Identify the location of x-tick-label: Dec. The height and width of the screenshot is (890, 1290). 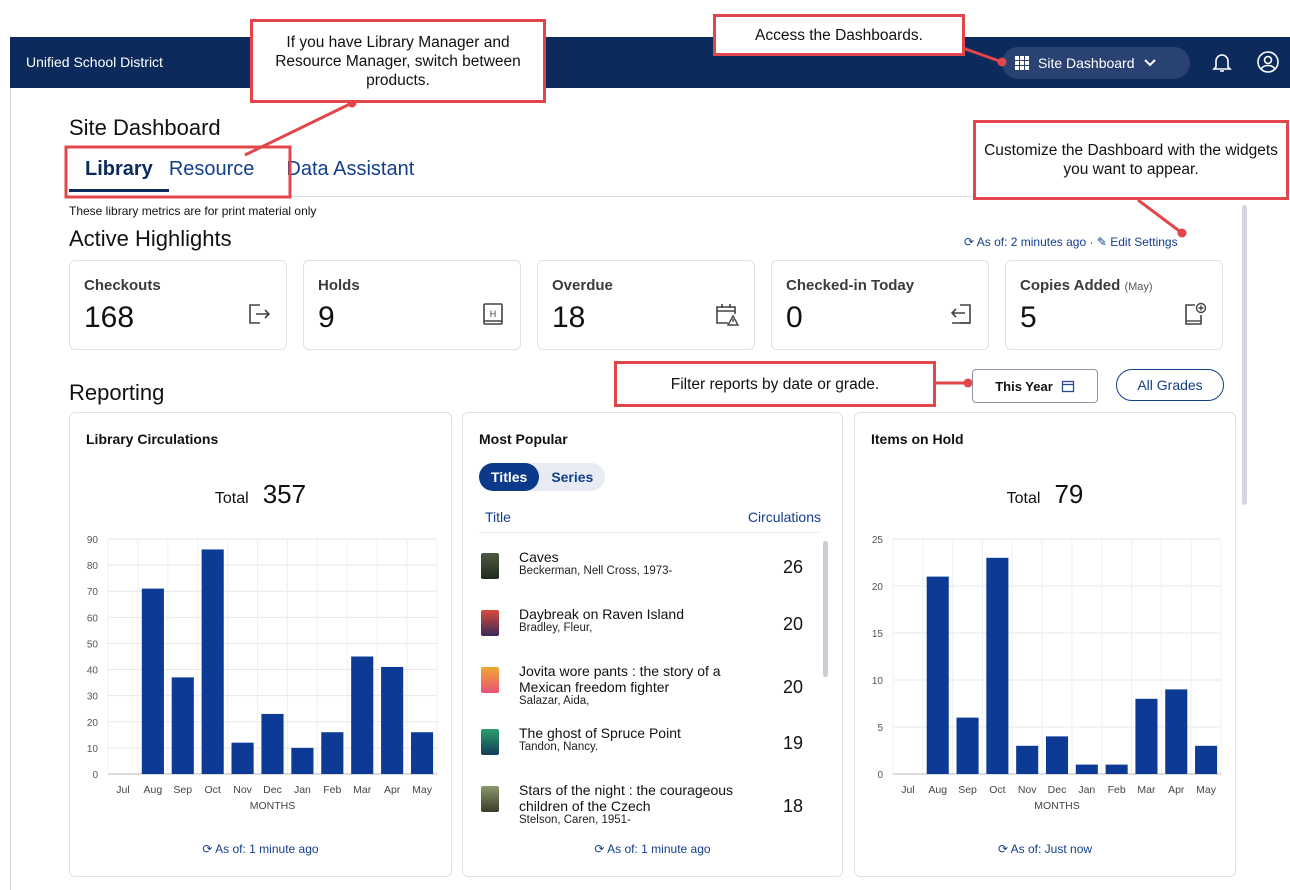
(272, 790).